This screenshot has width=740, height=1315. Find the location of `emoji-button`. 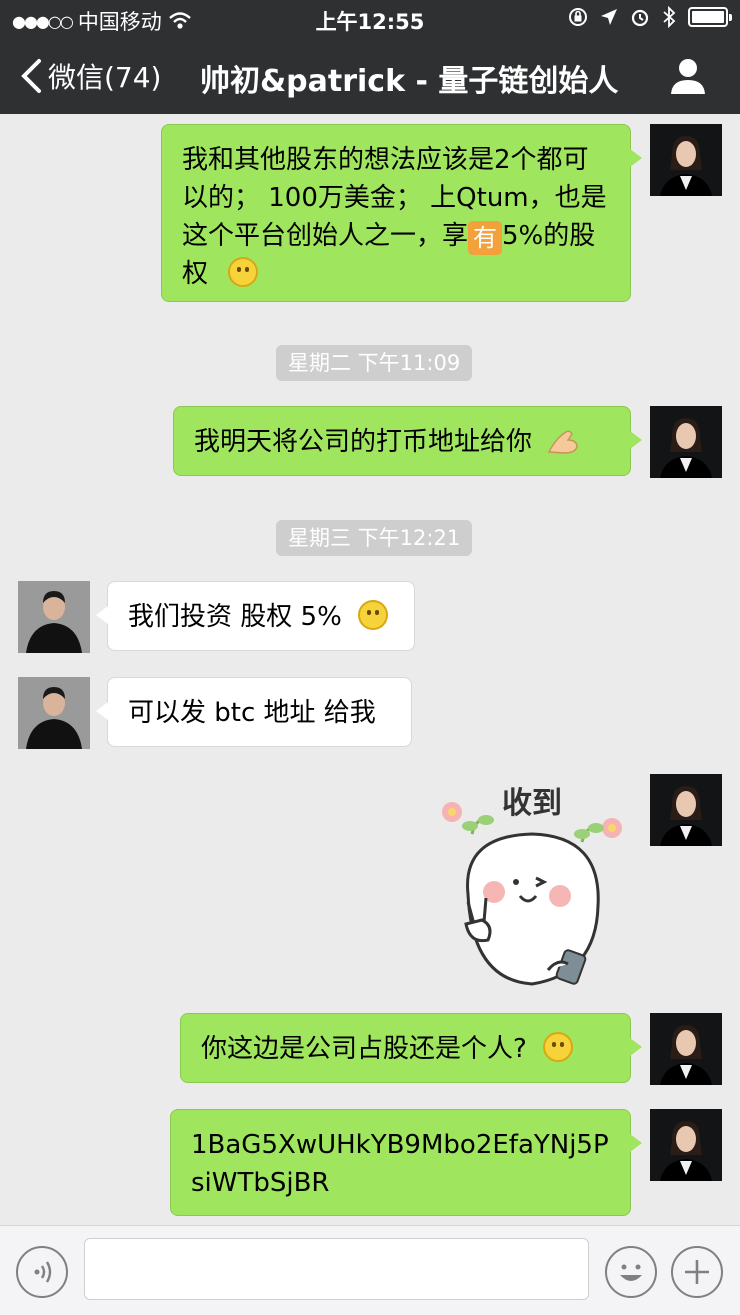

emoji-button is located at coordinates (631, 1272).